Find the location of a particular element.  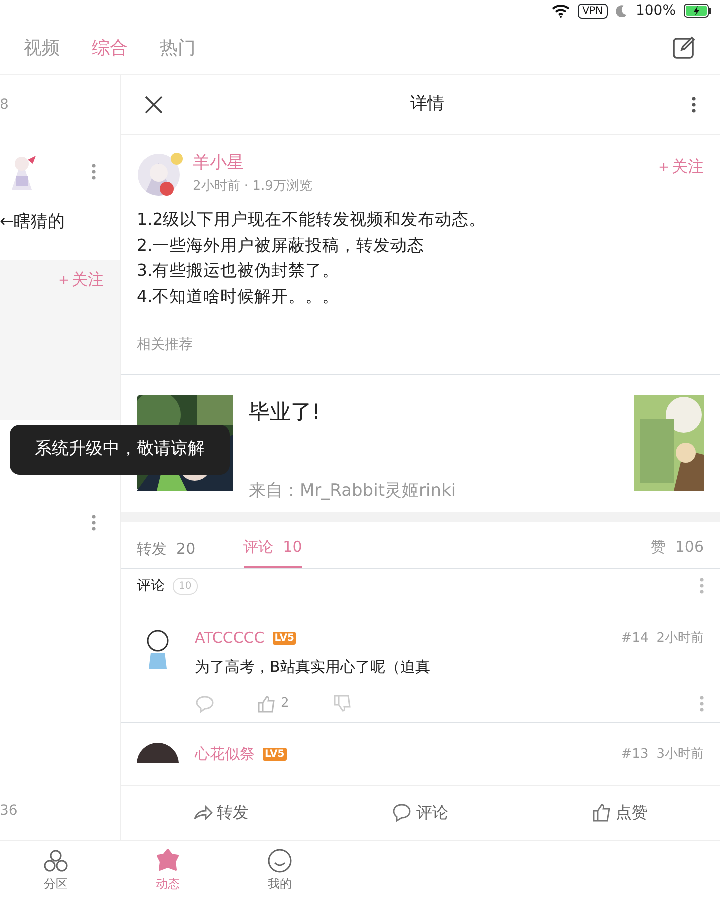

body-text: 1.2级以下用户现在不能转发视频和发布动态。 is located at coordinates (312, 220).